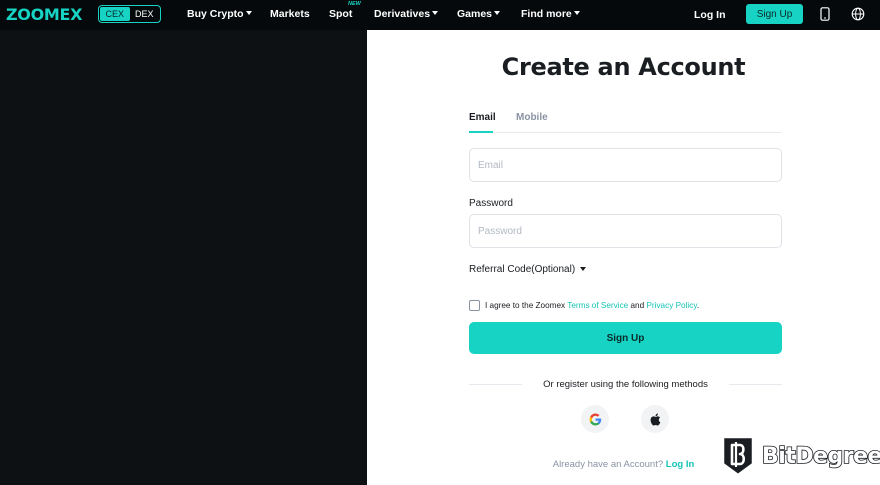 This screenshot has height=485, width=880. I want to click on apple-signup-button, so click(655, 419).